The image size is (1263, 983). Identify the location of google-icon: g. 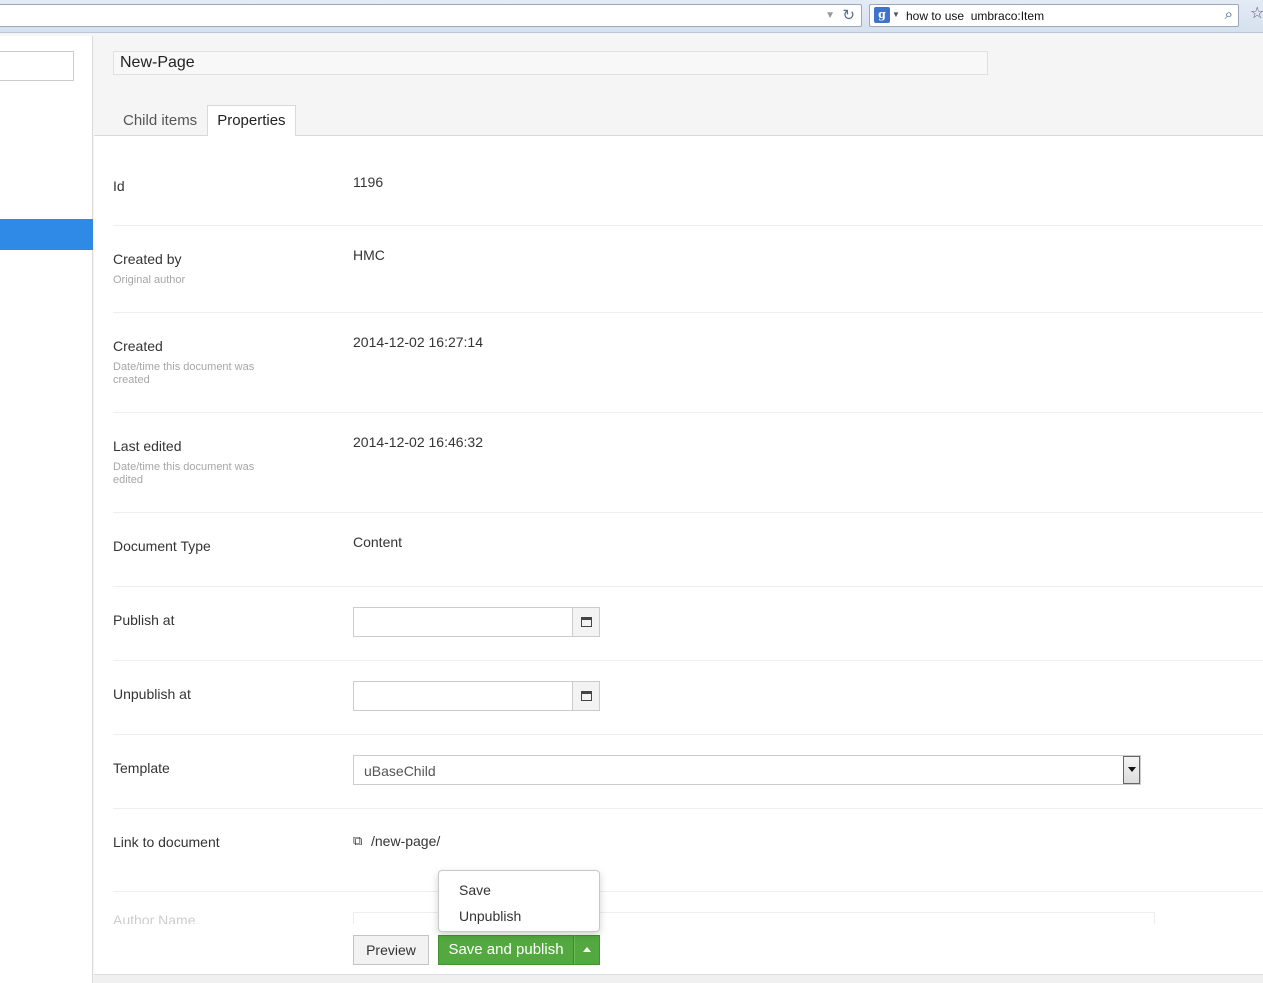
(882, 15).